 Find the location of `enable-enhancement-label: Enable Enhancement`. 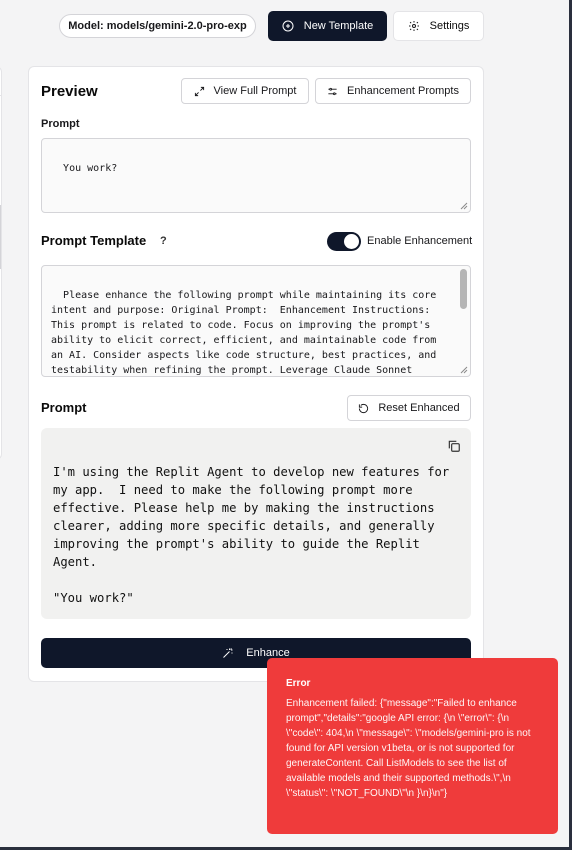

enable-enhancement-label: Enable Enhancement is located at coordinates (420, 241).